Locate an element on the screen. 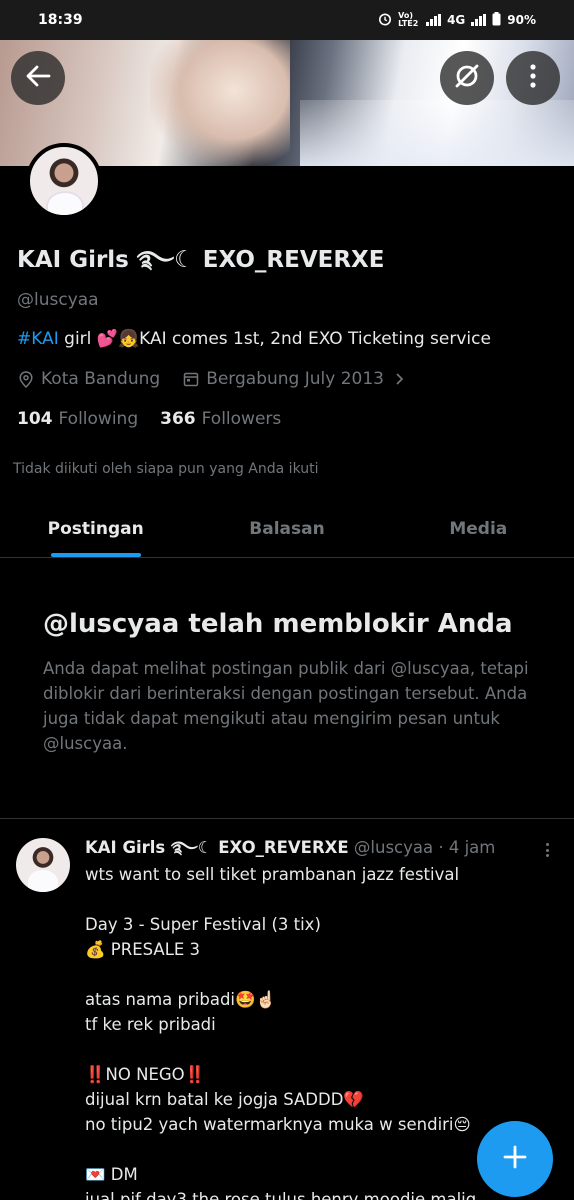  profile-banner is located at coordinates (287, 103).